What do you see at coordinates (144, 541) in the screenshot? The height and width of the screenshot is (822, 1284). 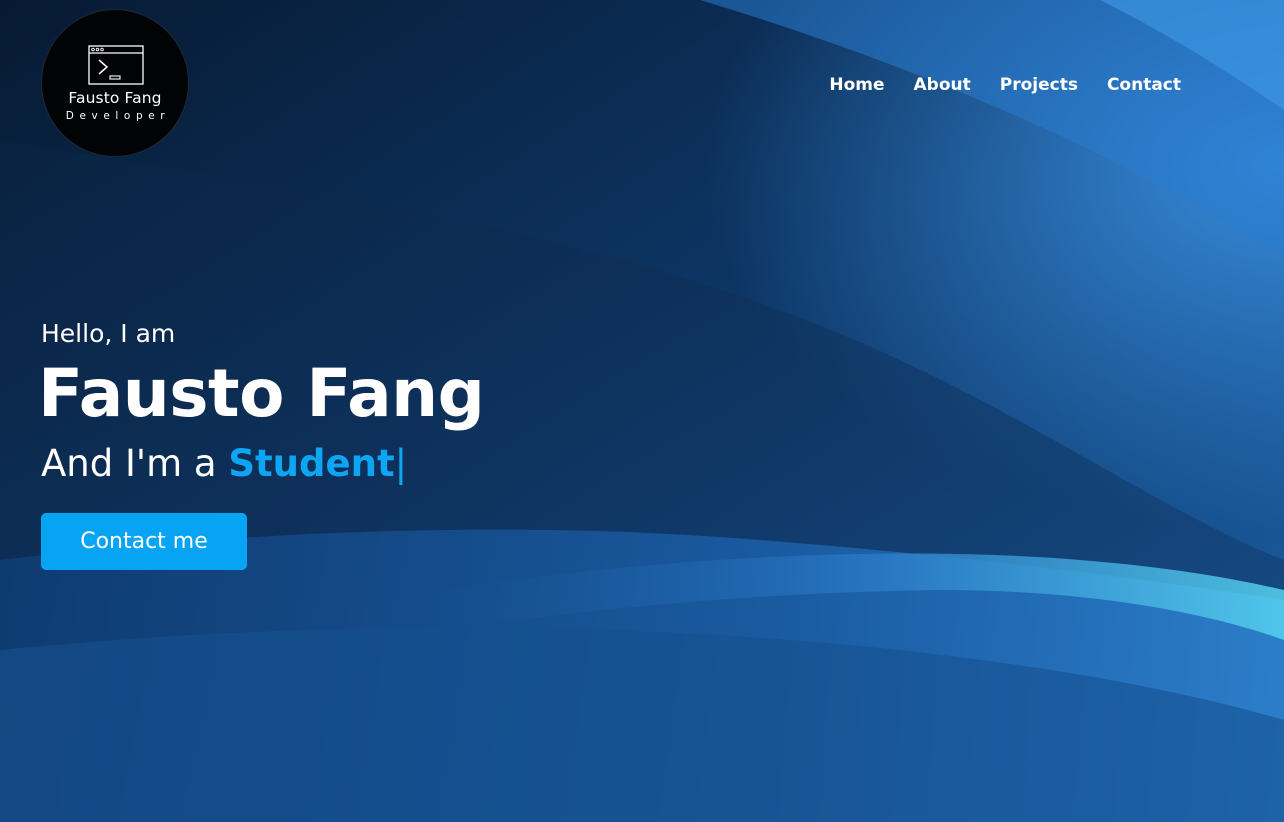 I see `contact-me-button: Contact me` at bounding box center [144, 541].